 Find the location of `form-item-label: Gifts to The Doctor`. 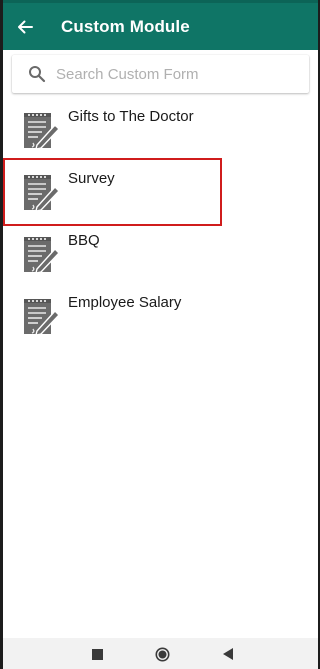

form-item-label: Gifts to The Doctor is located at coordinates (131, 116).